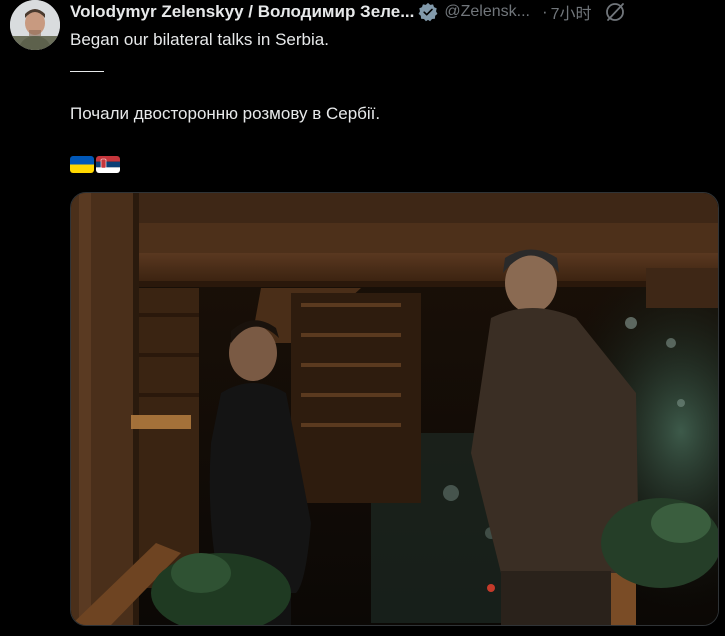 The height and width of the screenshot is (636, 725). Describe the element at coordinates (82, 164) in the screenshot. I see `ukraine-flag-icon` at that location.